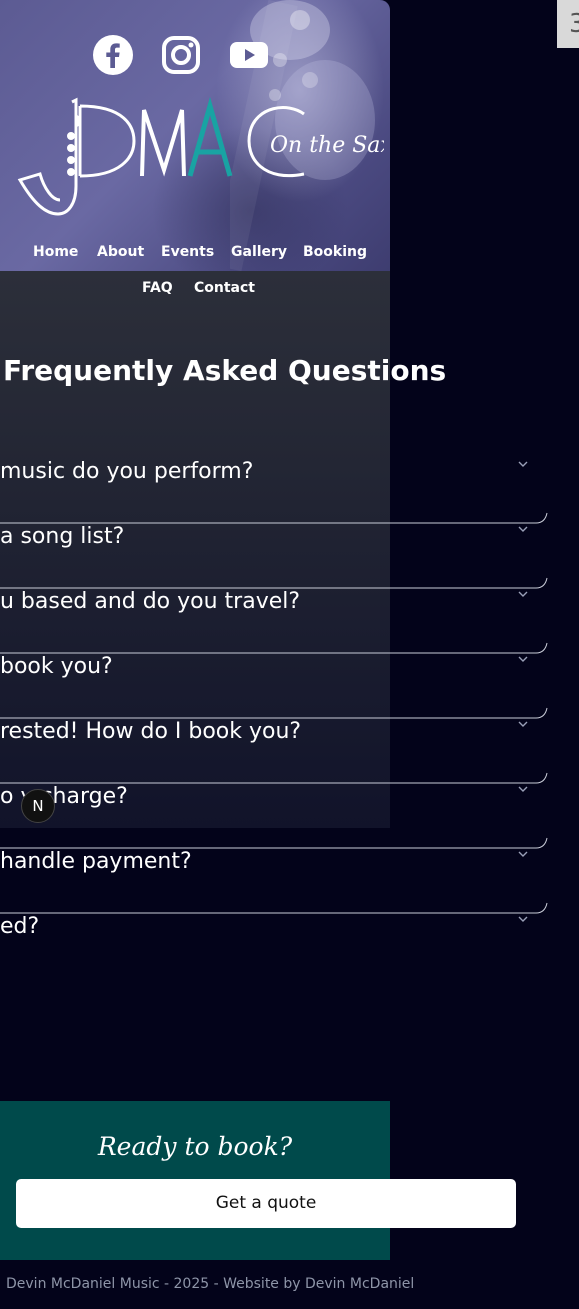  Describe the element at coordinates (249, 55) in the screenshot. I see `youtube-icon` at that location.